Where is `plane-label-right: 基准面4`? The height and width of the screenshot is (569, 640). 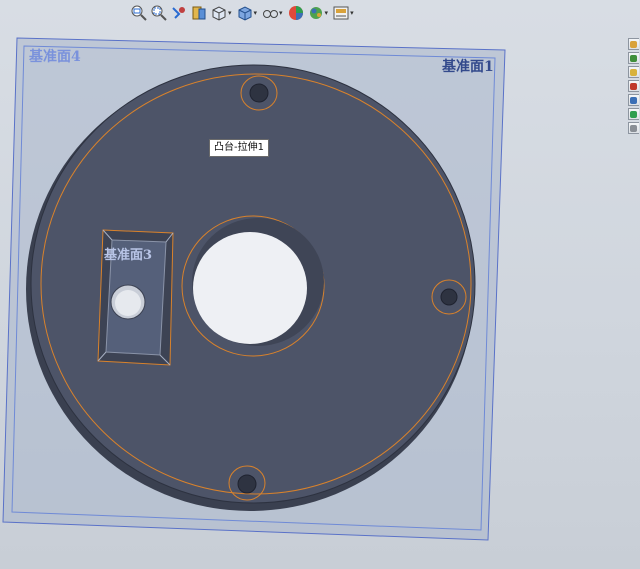 plane-label-right: 基准面4 is located at coordinates (55, 56).